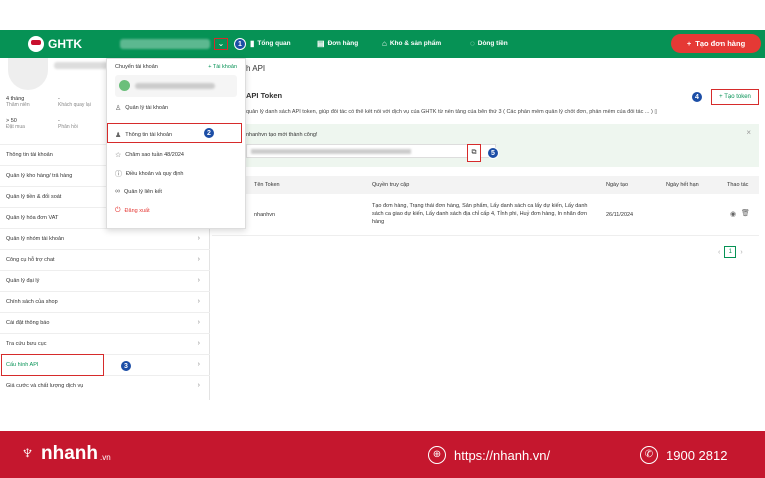 This screenshot has height=478, width=765. Describe the element at coordinates (649, 455) in the screenshot. I see `phone-icon: ✆` at that location.